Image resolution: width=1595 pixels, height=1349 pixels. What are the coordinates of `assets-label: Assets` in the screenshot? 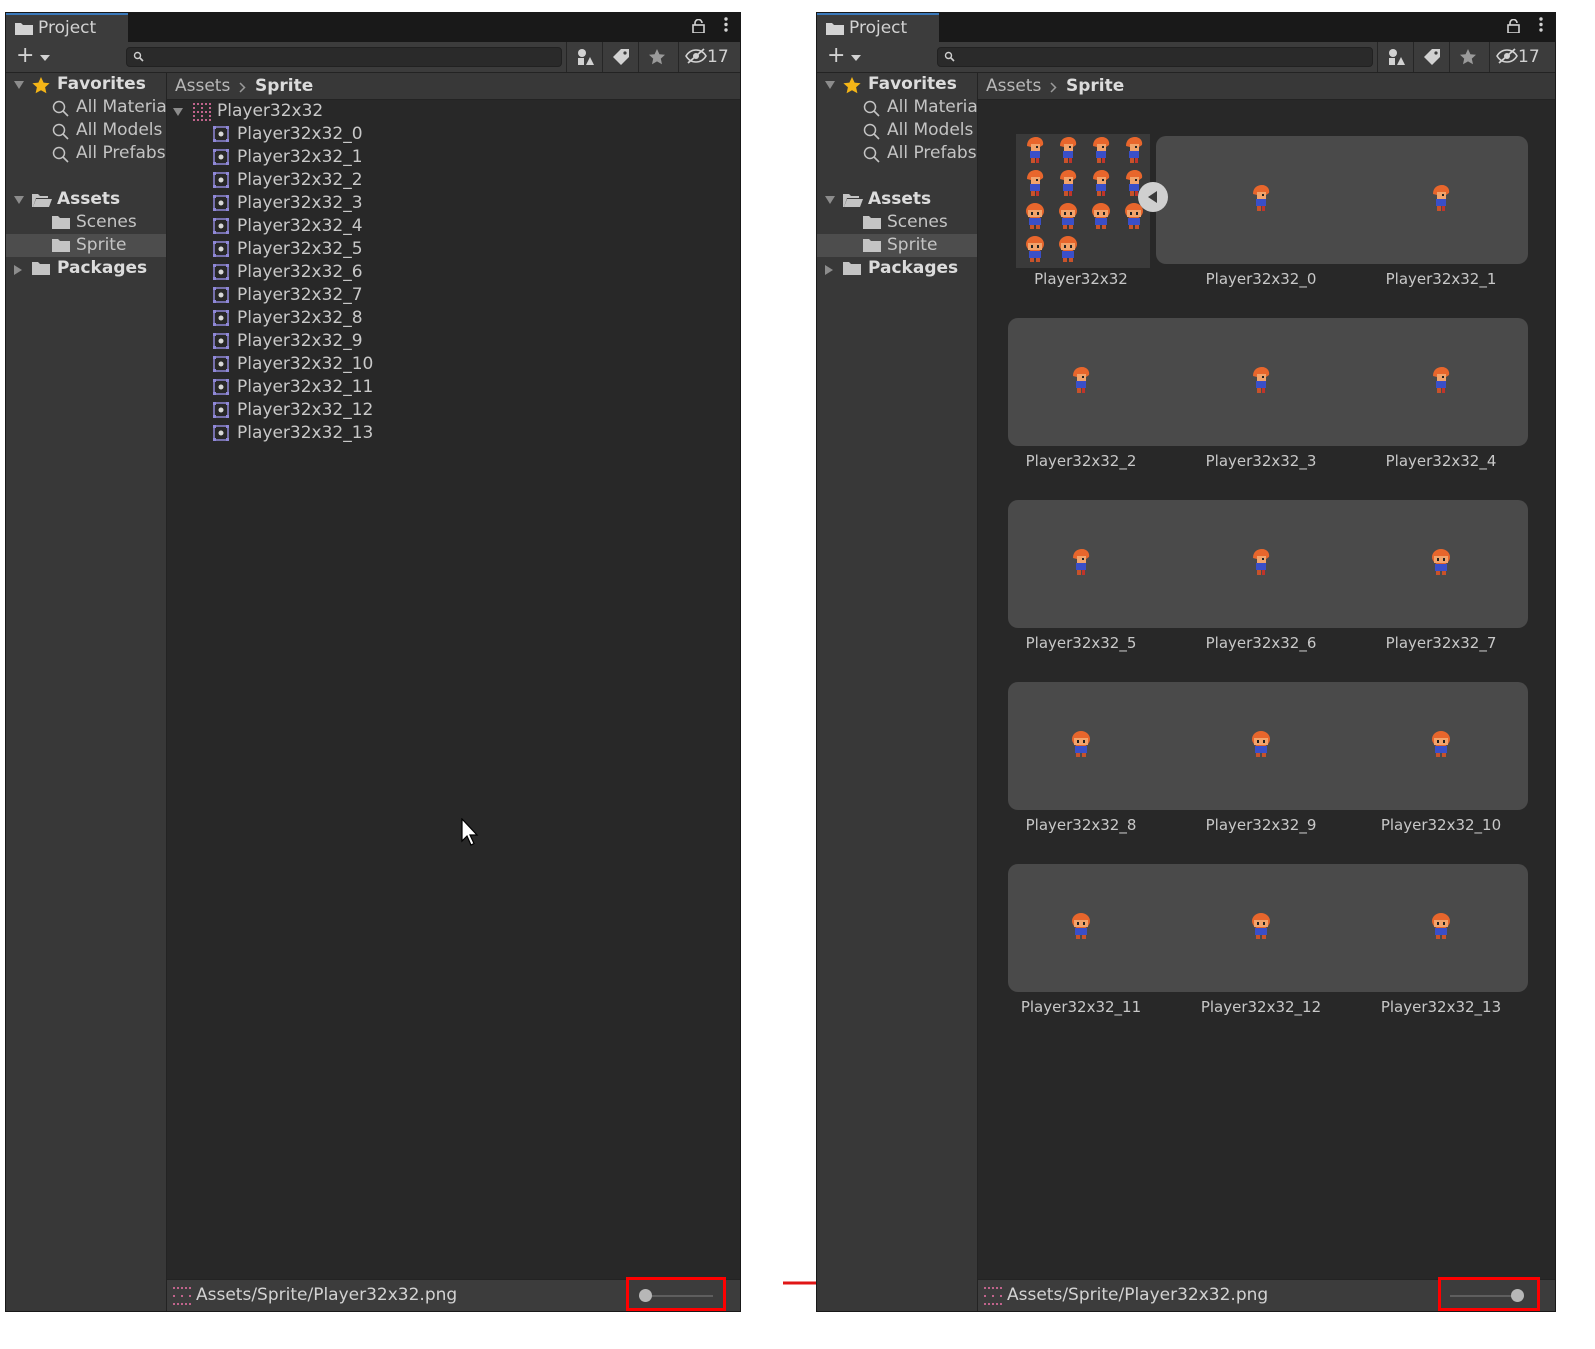 It's located at (89, 199).